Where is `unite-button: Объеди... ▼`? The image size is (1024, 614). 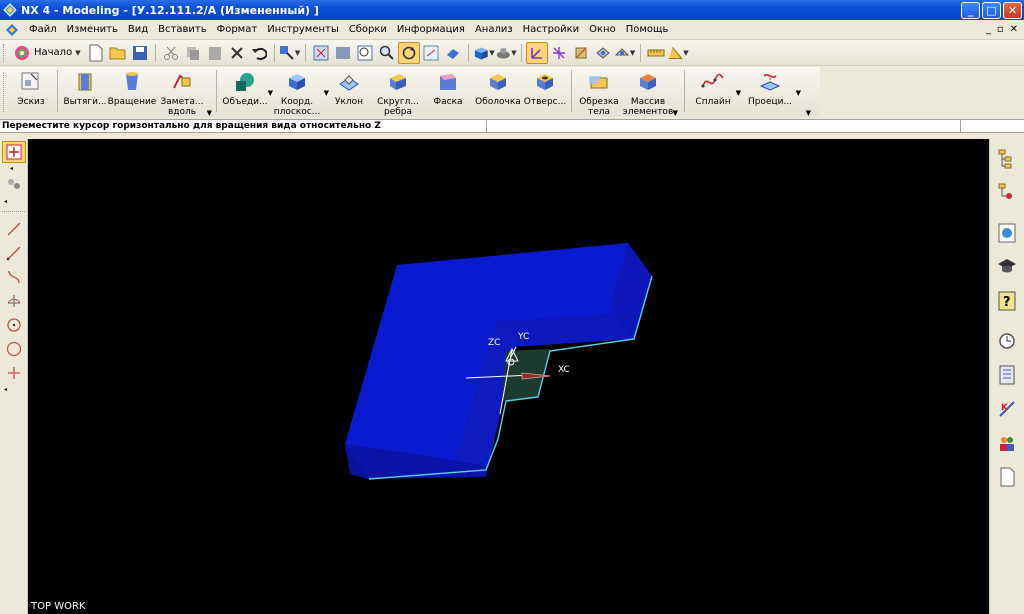
unite-button: Объеди... ▼ is located at coordinates (247, 88).